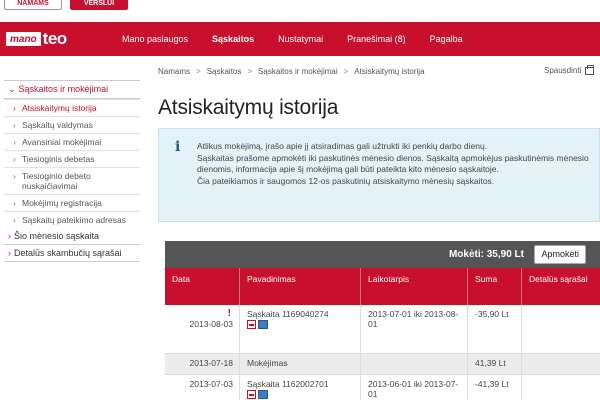 The width and height of the screenshot is (600, 400). Describe the element at coordinates (248, 107) in the screenshot. I see `page-title: Atsiskaitymų istorija` at that location.